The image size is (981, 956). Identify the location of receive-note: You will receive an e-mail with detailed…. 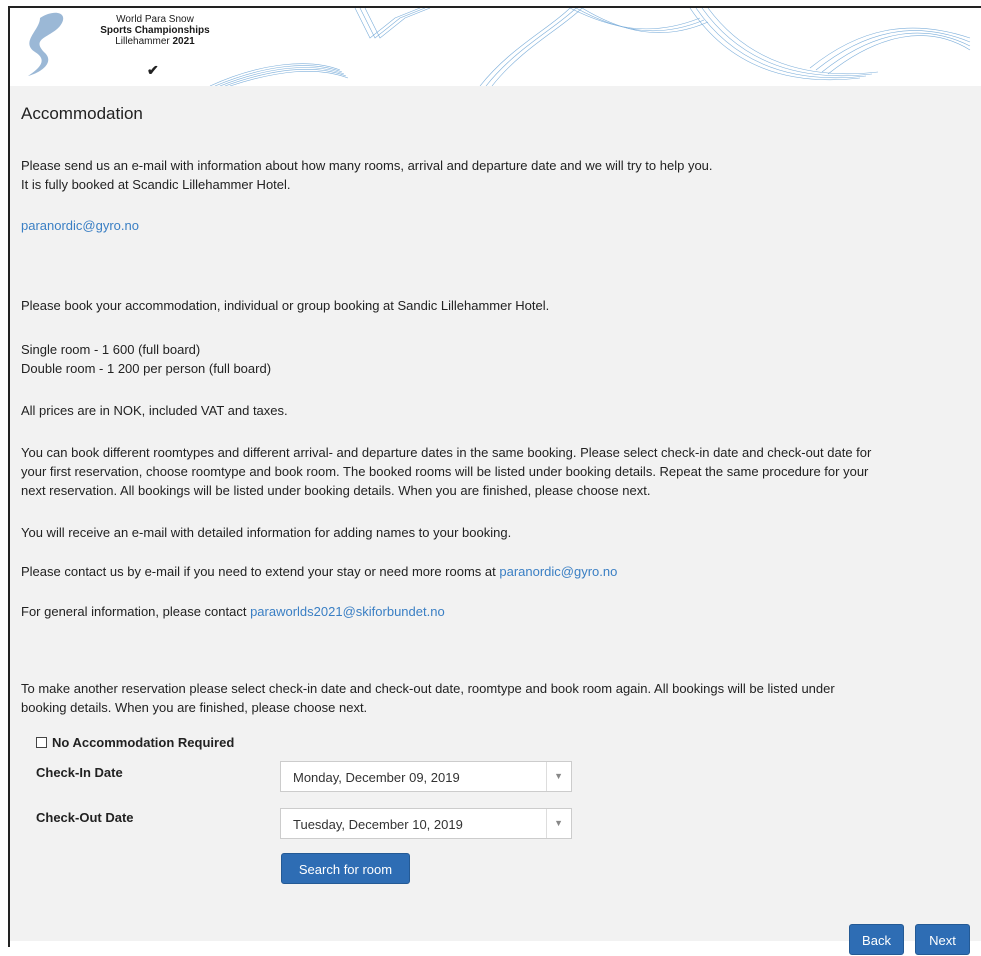
(266, 532).